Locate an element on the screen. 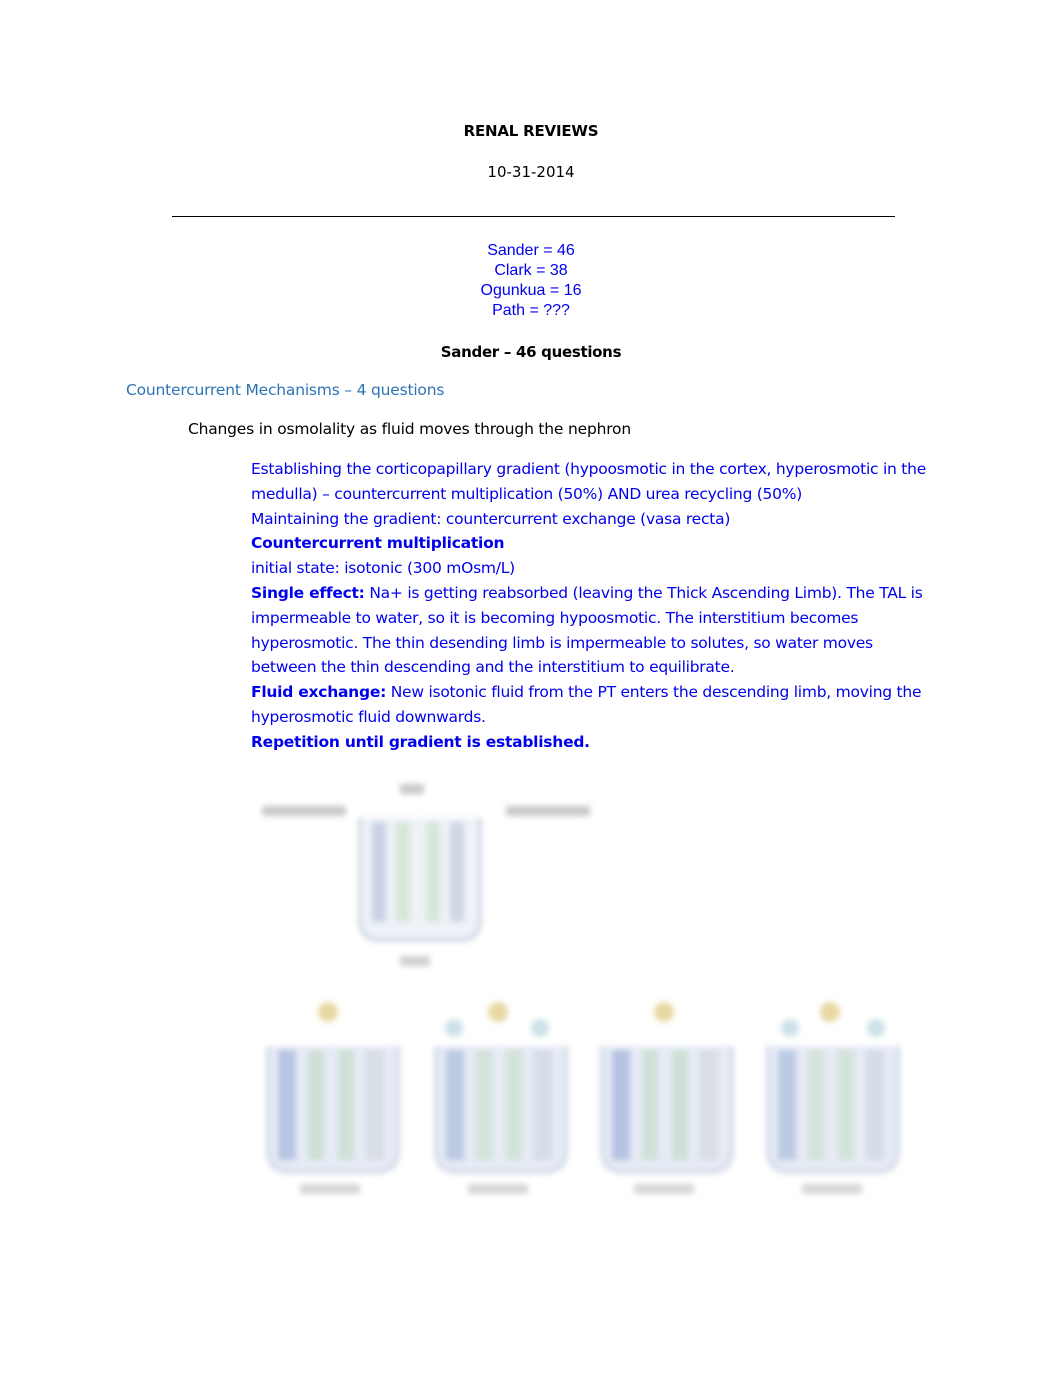 Image resolution: width=1062 pixels, height=1377 pixels. diagram-panel-top is located at coordinates (426, 875).